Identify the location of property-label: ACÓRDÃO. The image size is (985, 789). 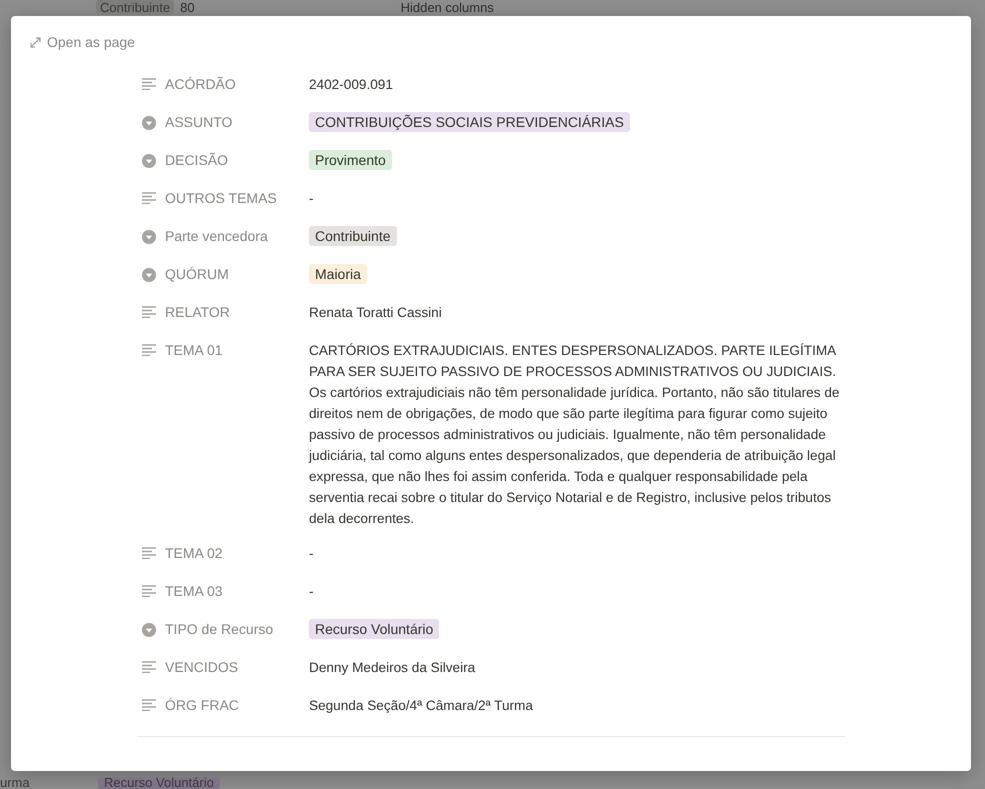
(200, 84).